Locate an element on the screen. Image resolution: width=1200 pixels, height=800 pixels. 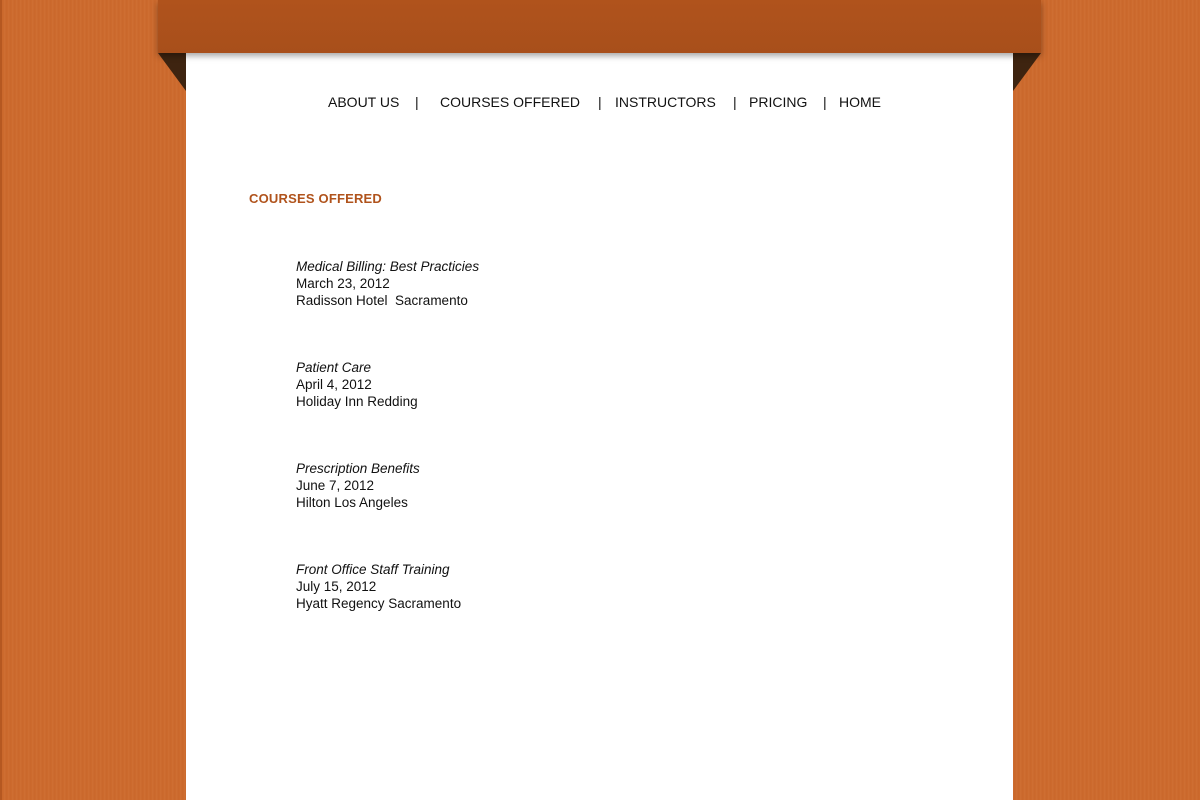
banner-fold-right is located at coordinates (1027, 72).